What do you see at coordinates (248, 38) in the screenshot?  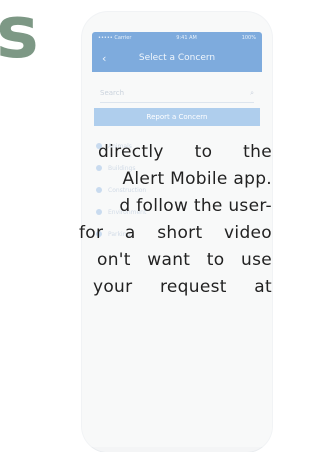 I see `battery-status: 100%` at bounding box center [248, 38].